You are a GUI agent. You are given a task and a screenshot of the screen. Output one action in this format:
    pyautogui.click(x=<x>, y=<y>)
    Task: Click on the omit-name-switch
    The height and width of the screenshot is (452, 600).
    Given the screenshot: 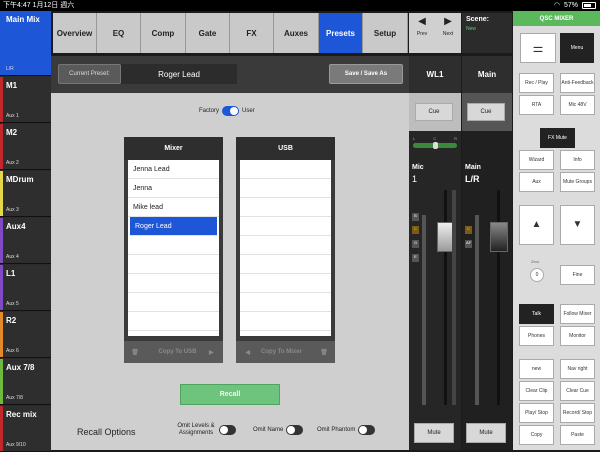 What is the action you would take?
    pyautogui.click(x=295, y=430)
    